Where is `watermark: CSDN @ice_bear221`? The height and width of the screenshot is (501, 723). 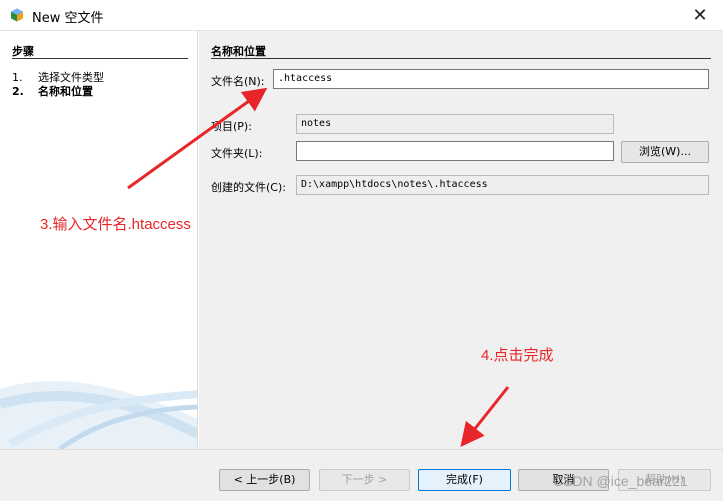
watermark: CSDN @ice_bear221 is located at coordinates (620, 481).